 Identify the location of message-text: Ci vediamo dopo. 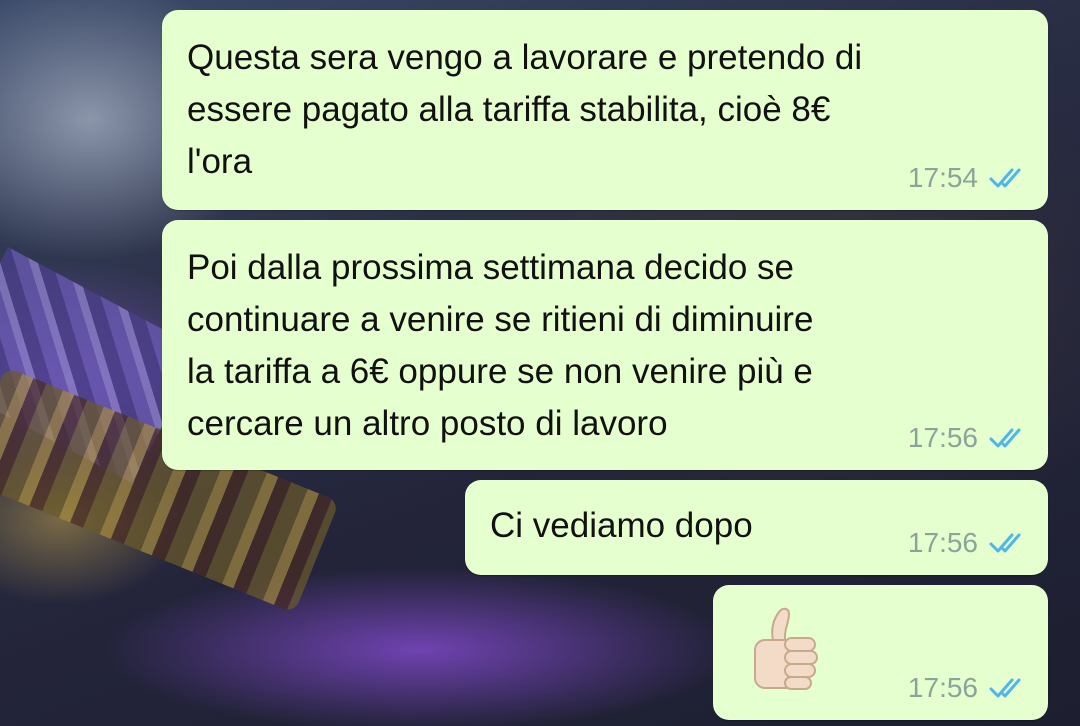
(621, 525).